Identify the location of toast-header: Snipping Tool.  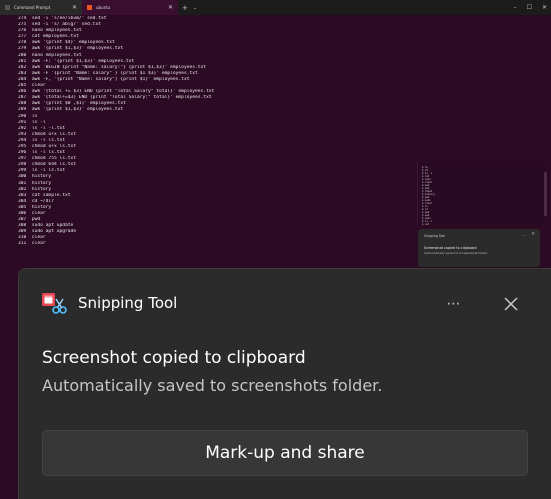
(109, 303).